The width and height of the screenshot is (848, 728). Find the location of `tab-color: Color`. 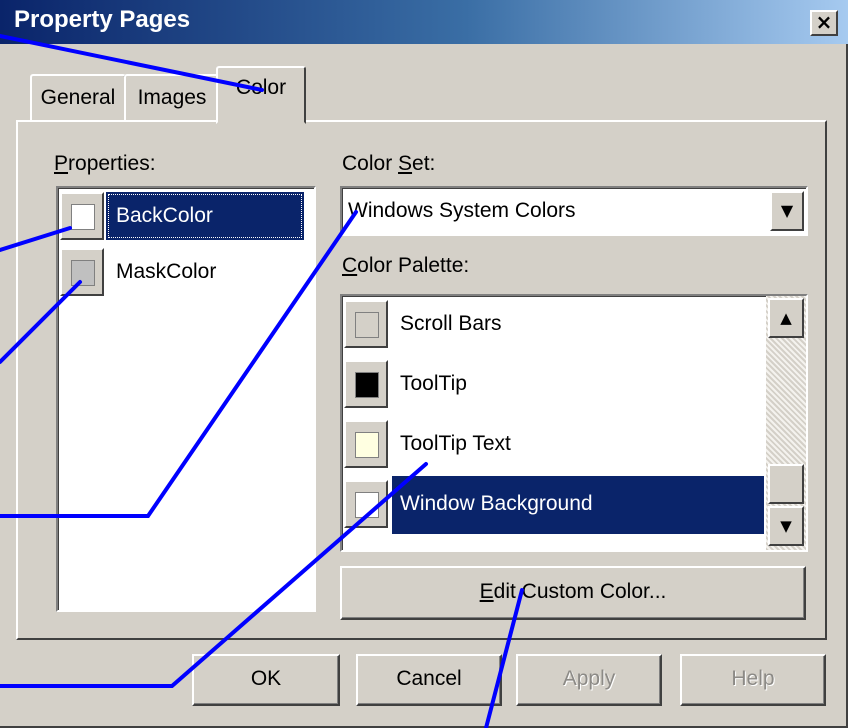

tab-color: Color is located at coordinates (261, 95).